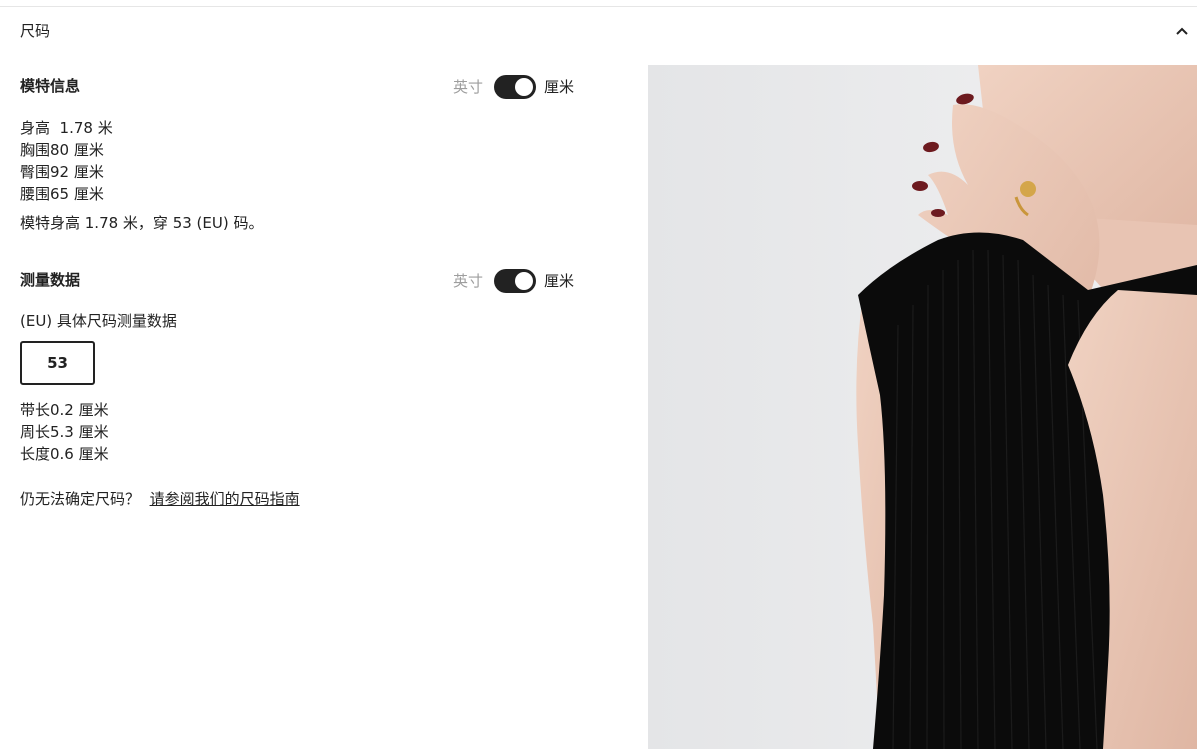 Image resolution: width=1197 pixels, height=749 pixels. Describe the element at coordinates (98, 321) in the screenshot. I see `size-measurement-label: (EU) 具体尺码测量数据` at that location.